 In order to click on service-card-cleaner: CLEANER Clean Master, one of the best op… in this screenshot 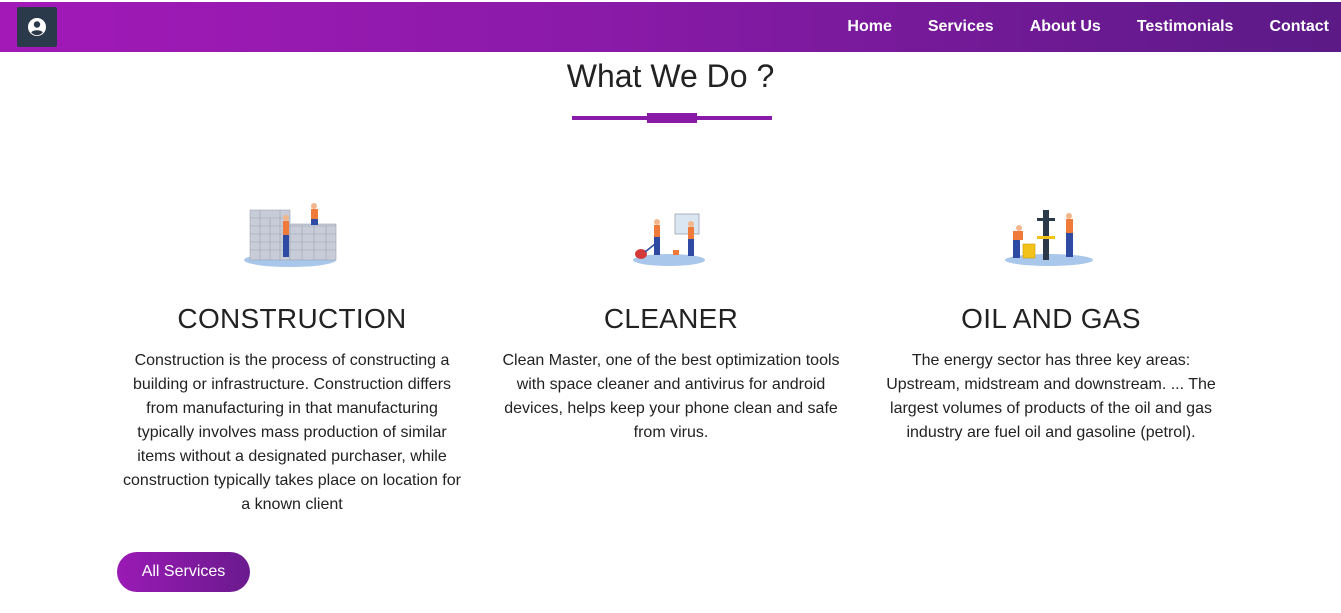, I will do `click(671, 317)`.